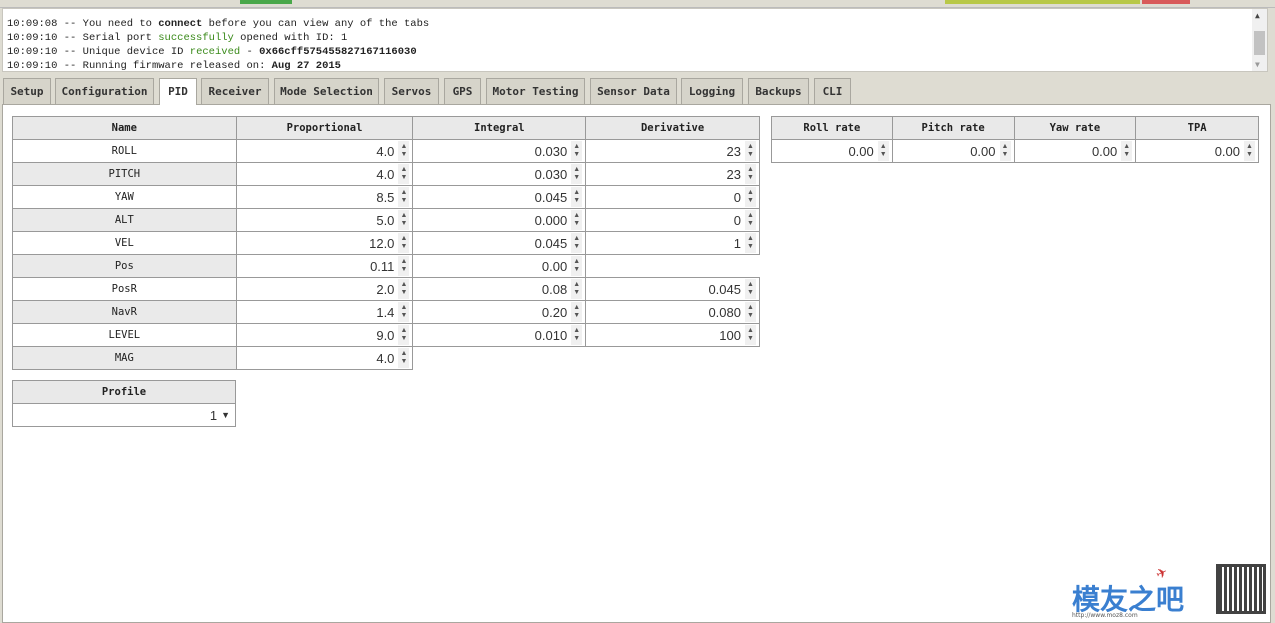 This screenshot has height=623, width=1275. I want to click on level-derivative-input: 100 ▲ ▼, so click(672, 335).